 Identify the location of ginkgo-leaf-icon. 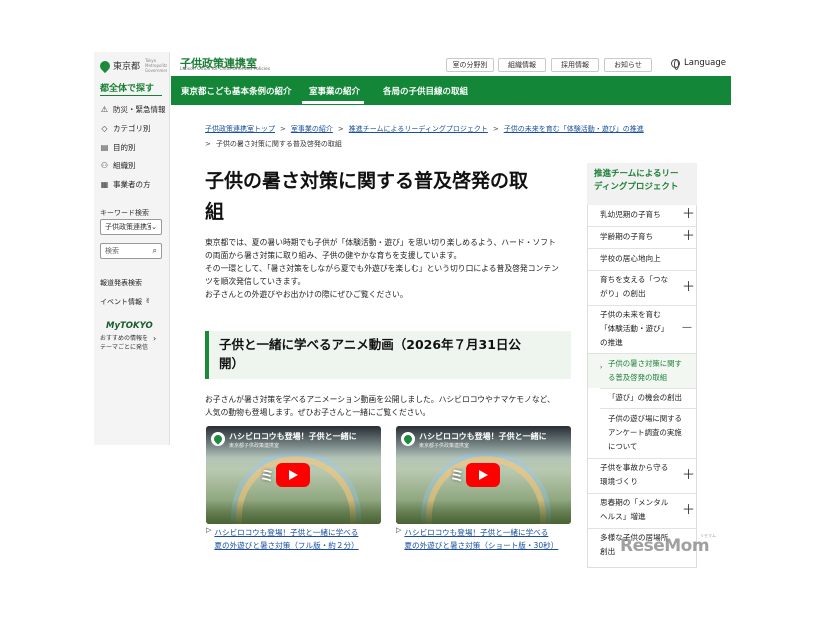
(105, 65).